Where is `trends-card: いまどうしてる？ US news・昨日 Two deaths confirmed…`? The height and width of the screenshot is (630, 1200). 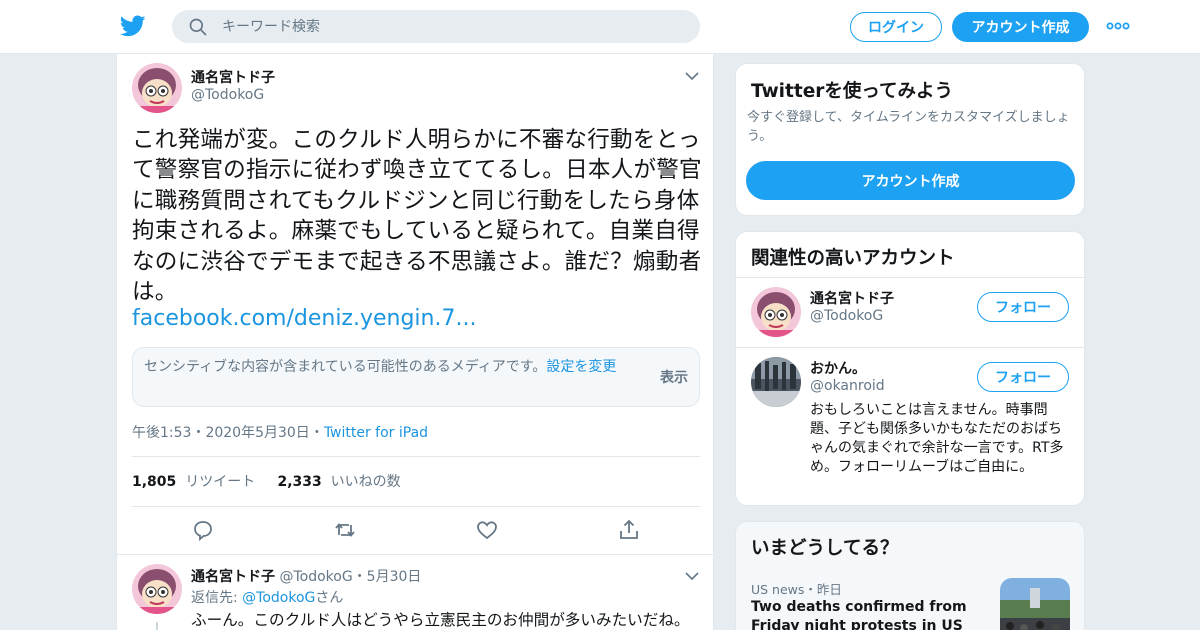
trends-card: いまどうしてる？ US news・昨日 Two deaths confirmed… is located at coordinates (910, 575).